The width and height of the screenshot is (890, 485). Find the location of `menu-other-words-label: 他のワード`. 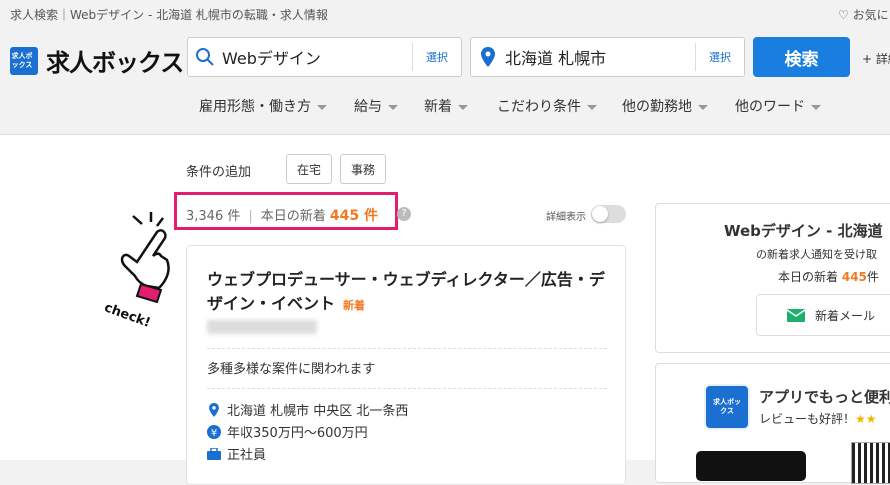

menu-other-words-label: 他のワード is located at coordinates (770, 107).